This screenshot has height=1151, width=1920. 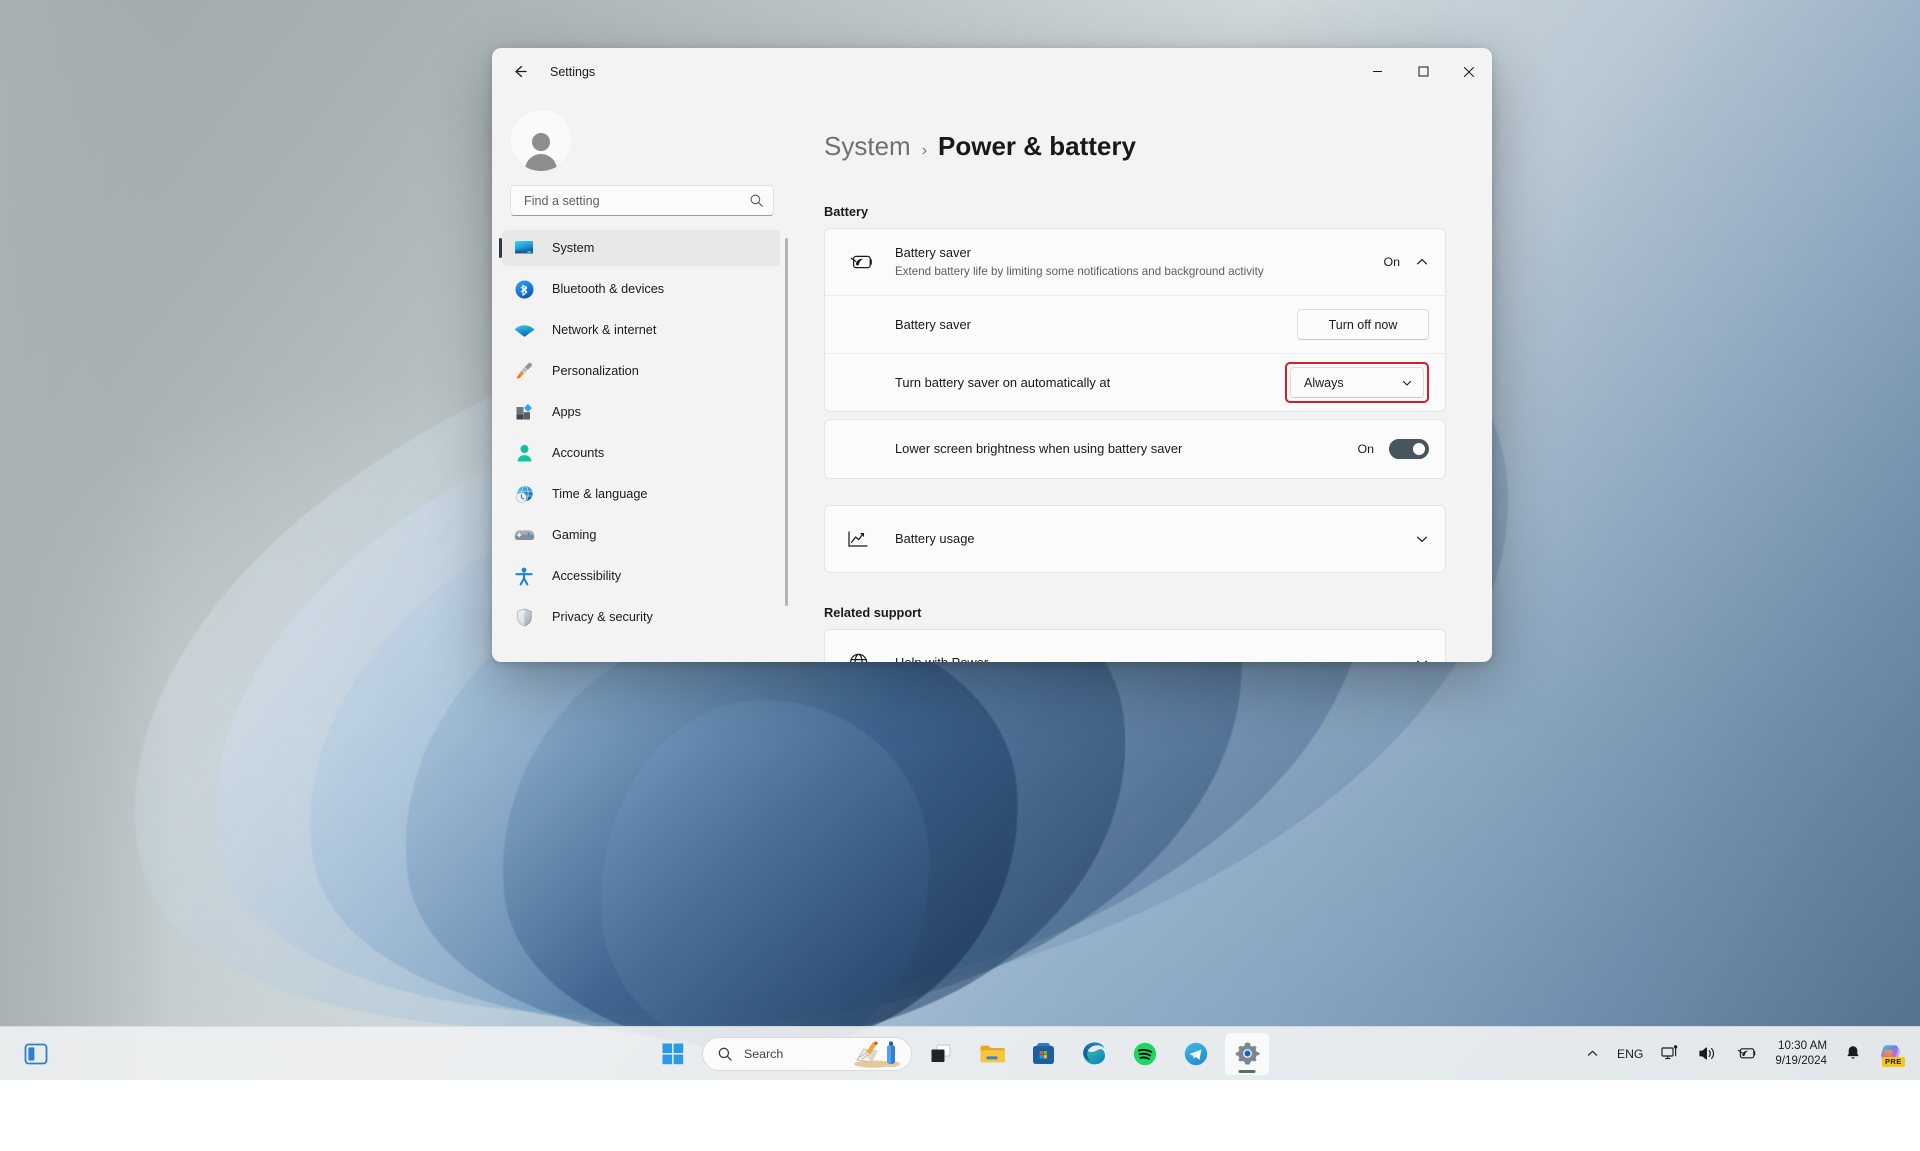 What do you see at coordinates (1707, 1054) in the screenshot?
I see `volume-button` at bounding box center [1707, 1054].